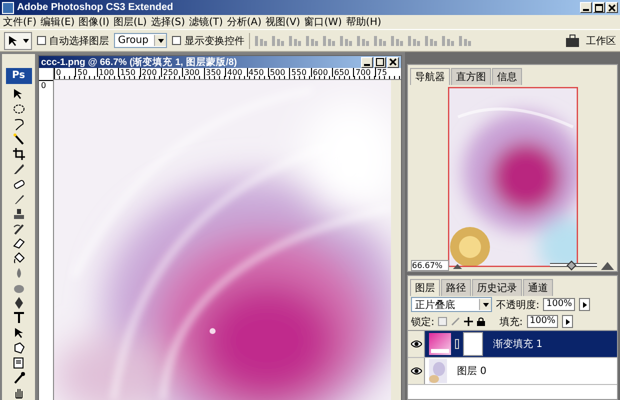 This screenshot has width=620, height=400. Describe the element at coordinates (19, 243) in the screenshot. I see `eraser-icon` at that location.